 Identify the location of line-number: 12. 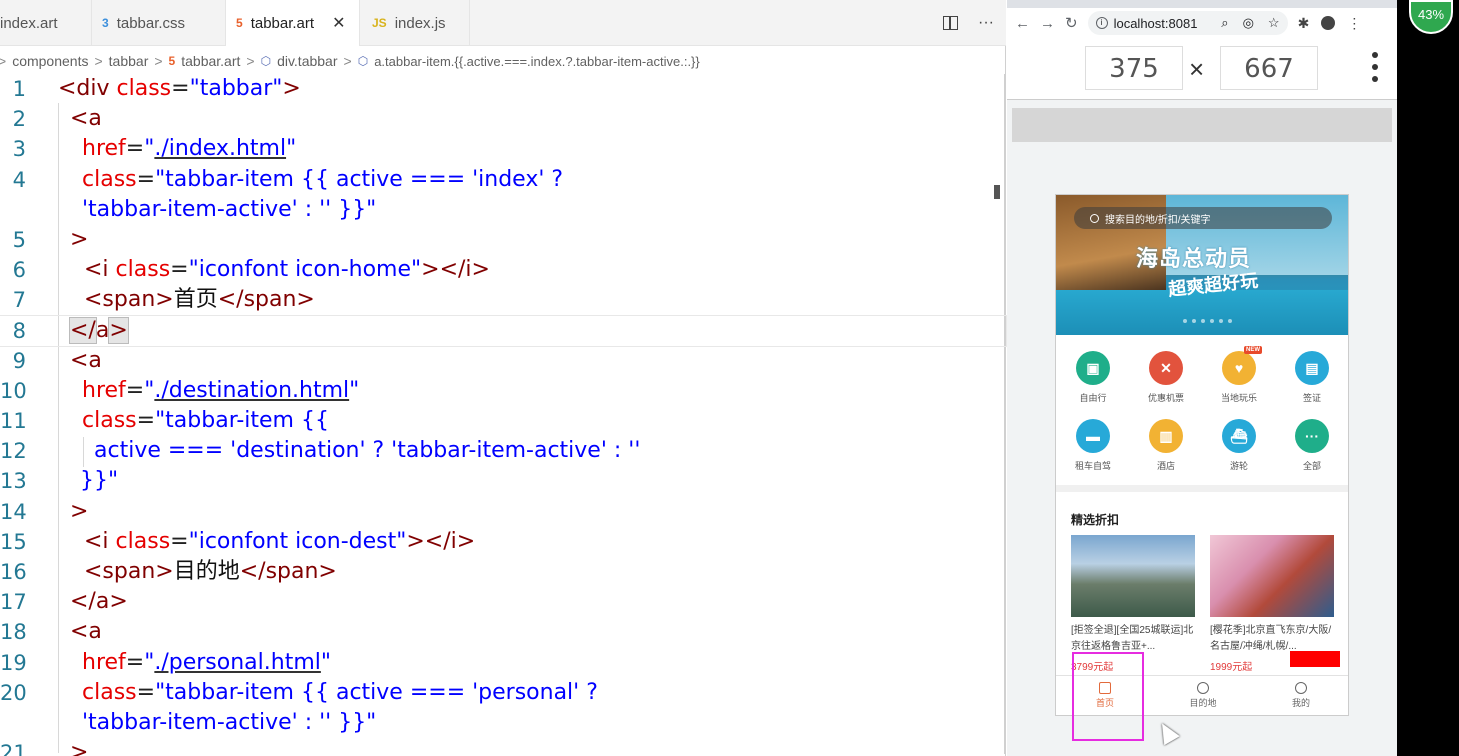
(13, 451).